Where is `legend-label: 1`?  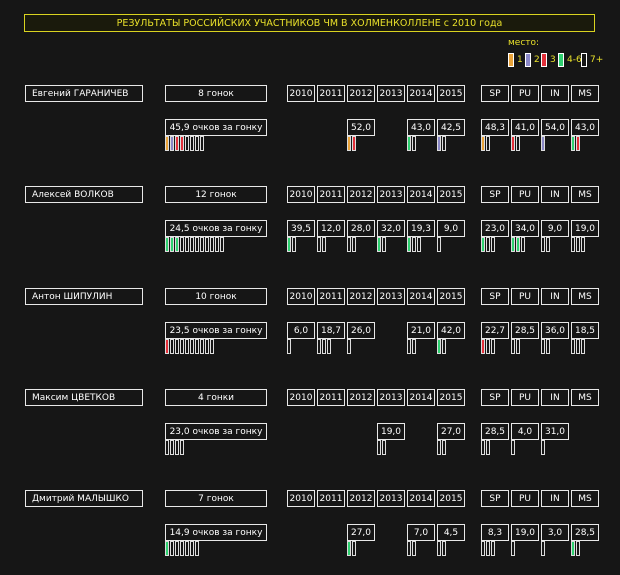 legend-label: 1 is located at coordinates (520, 60).